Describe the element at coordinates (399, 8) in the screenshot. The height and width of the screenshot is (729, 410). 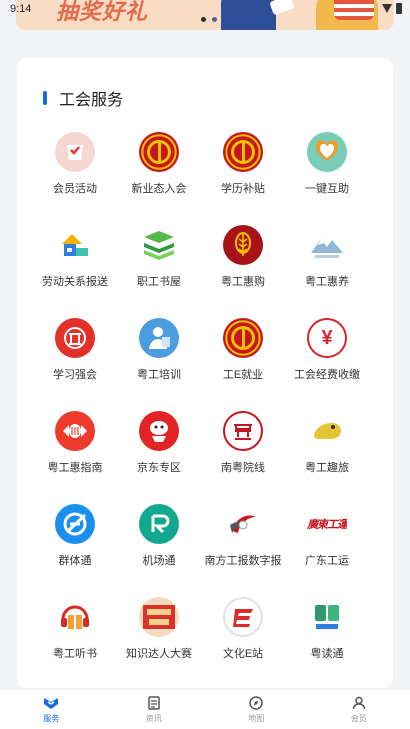
I see `battery-icon` at that location.